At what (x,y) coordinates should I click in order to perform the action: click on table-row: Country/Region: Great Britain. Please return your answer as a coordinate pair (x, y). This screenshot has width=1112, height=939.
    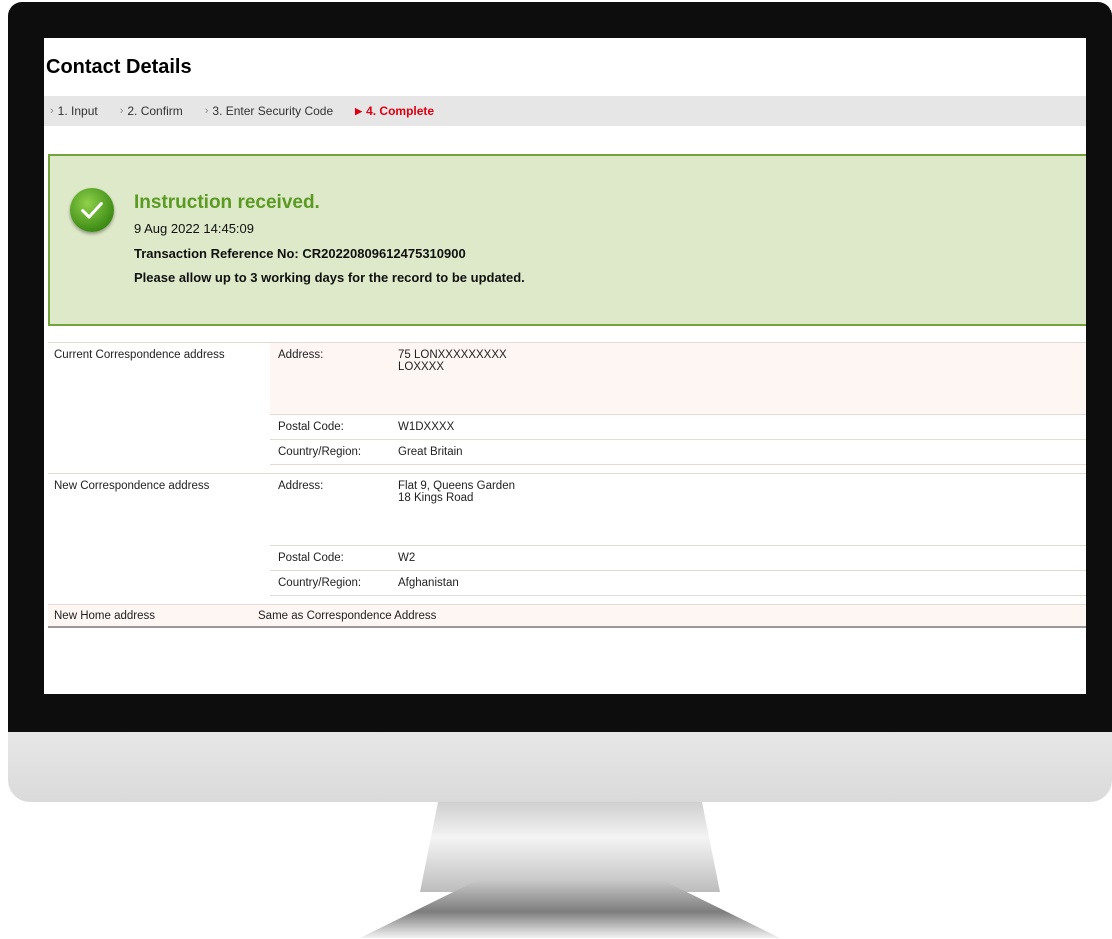
    Looking at the image, I should click on (678, 452).